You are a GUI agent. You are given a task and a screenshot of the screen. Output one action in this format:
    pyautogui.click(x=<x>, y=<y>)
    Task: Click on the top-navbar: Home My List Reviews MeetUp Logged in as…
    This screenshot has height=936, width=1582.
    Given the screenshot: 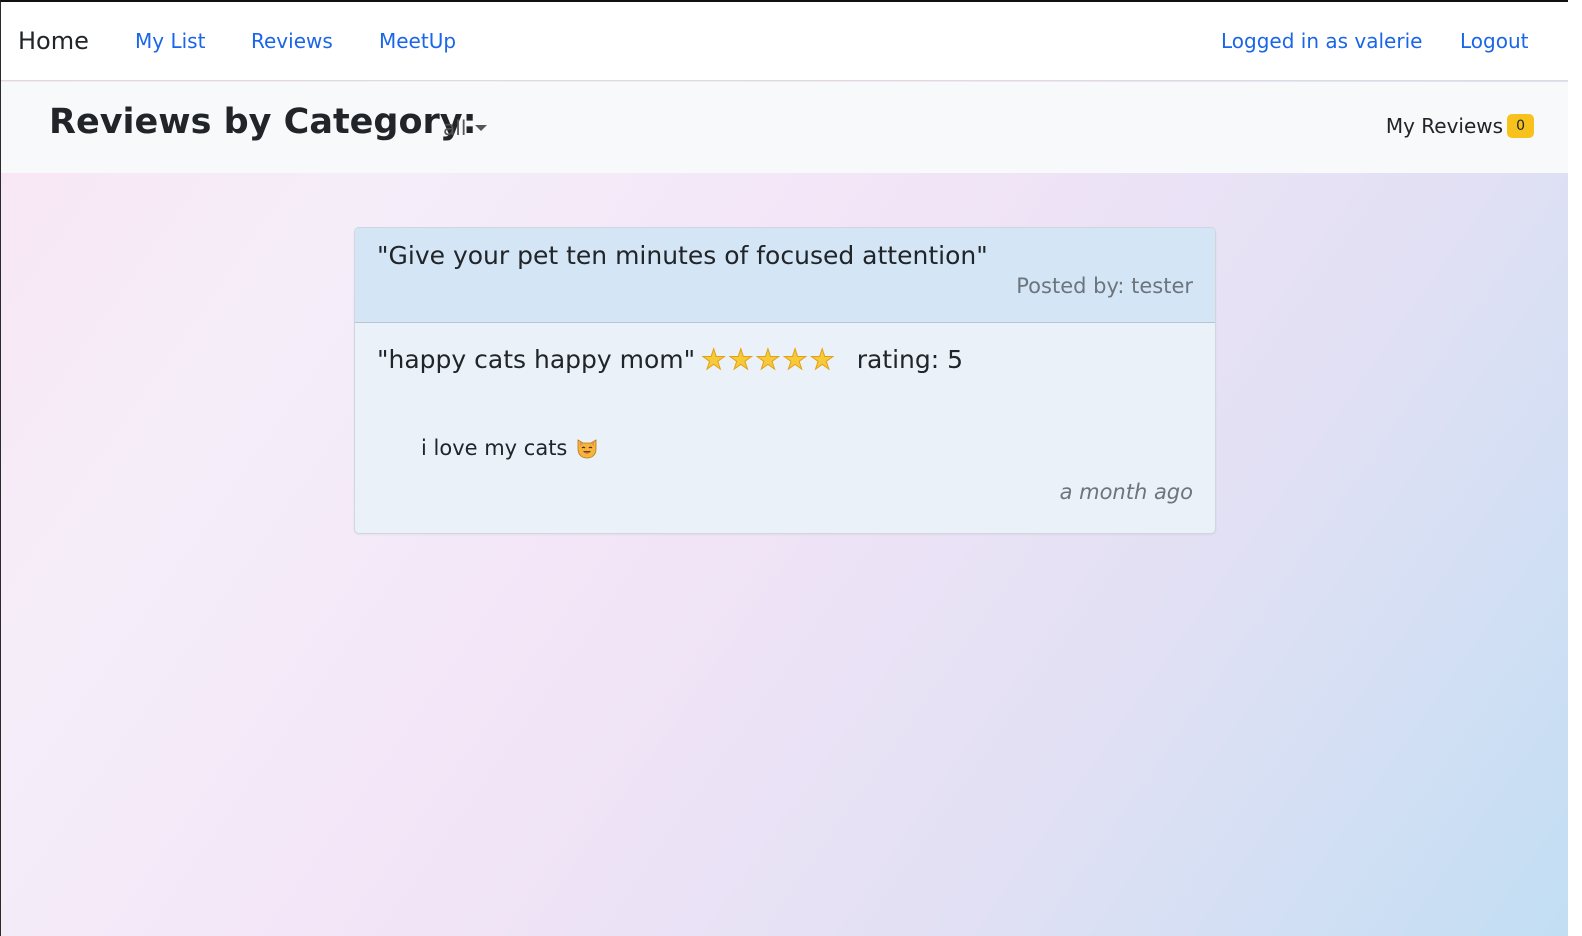 What is the action you would take?
    pyautogui.click(x=784, y=41)
    